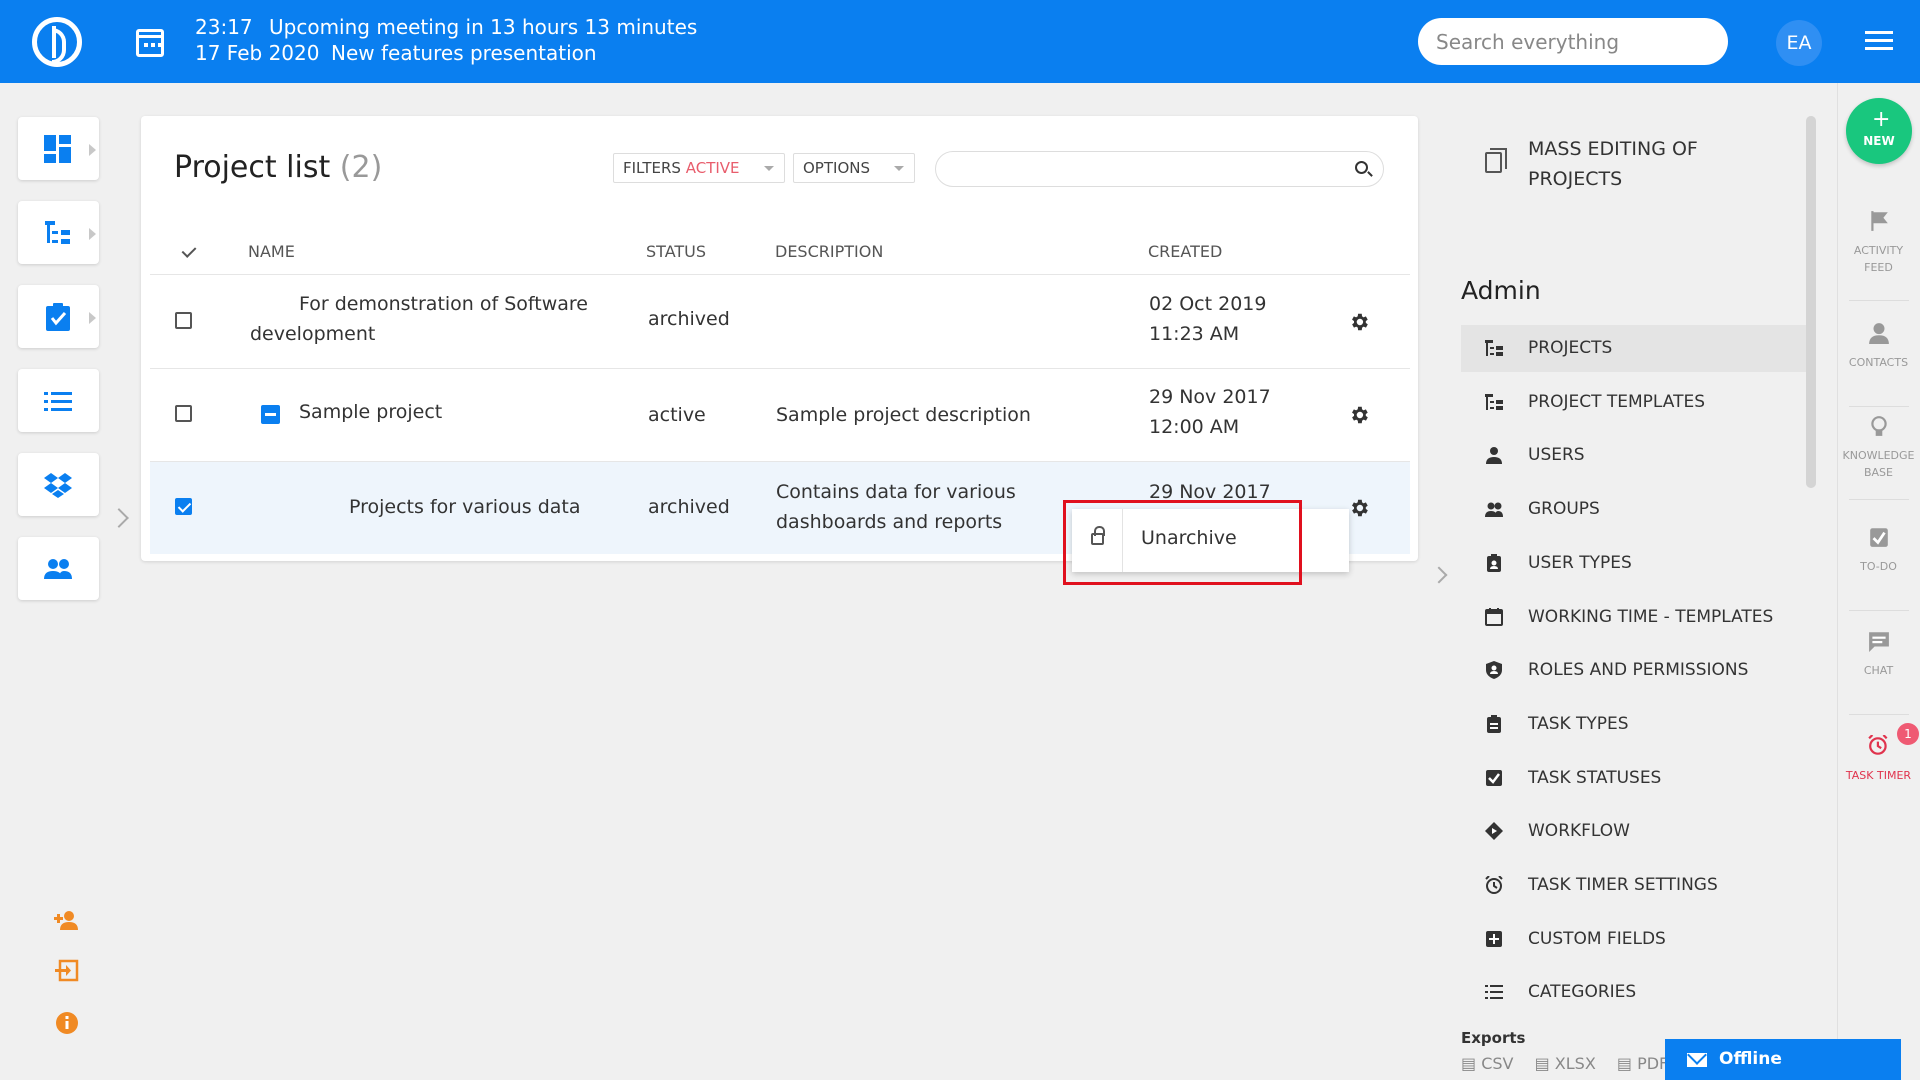 The width and height of the screenshot is (1920, 1080). I want to click on admin-item-label: PROJECTS, so click(1570, 348).